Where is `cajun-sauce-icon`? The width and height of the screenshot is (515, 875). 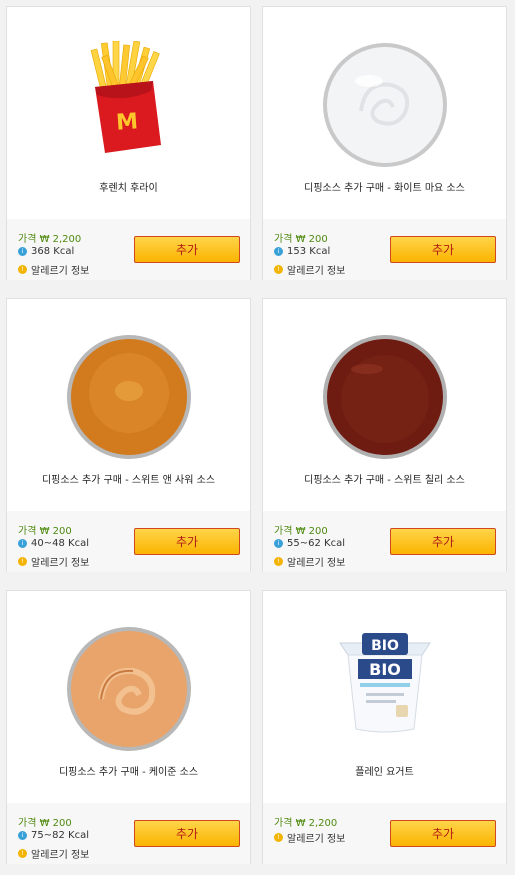
cajun-sauce-icon is located at coordinates (128, 689).